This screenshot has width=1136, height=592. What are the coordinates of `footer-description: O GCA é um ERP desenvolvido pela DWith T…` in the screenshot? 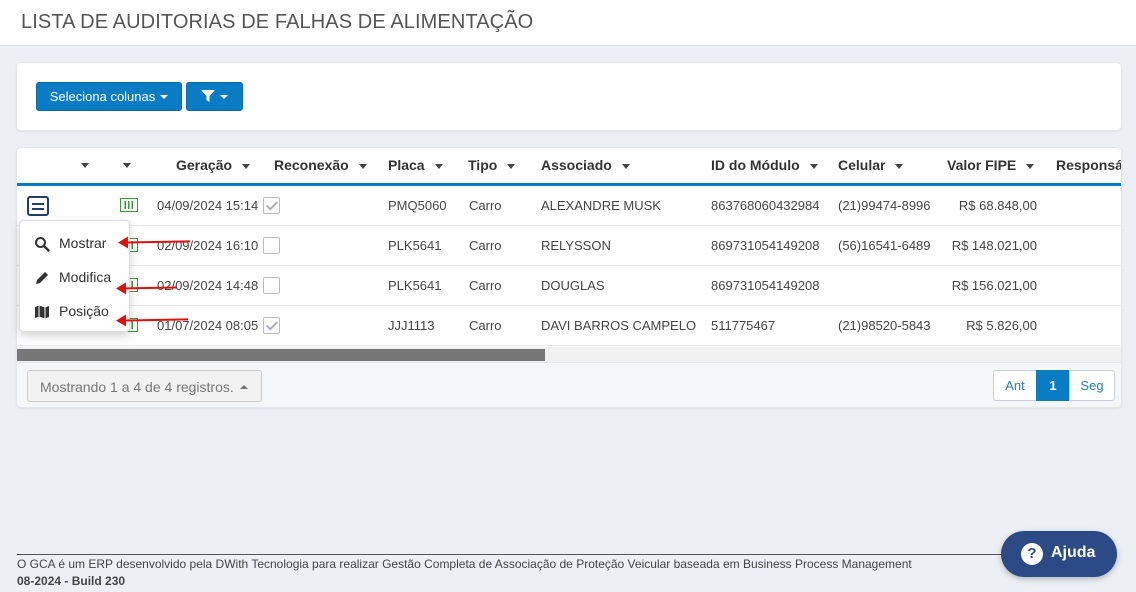 It's located at (464, 564).